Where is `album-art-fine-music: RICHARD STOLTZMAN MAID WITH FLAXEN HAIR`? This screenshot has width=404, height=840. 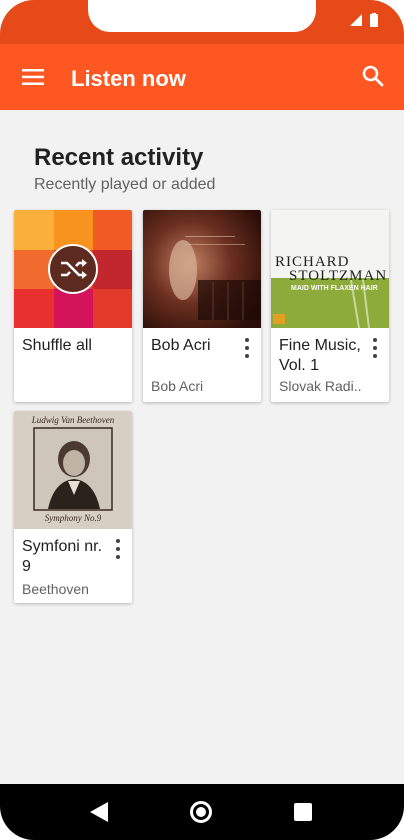
album-art-fine-music: RICHARD STOLTZMAN MAID WITH FLAXEN HAIR is located at coordinates (330, 269).